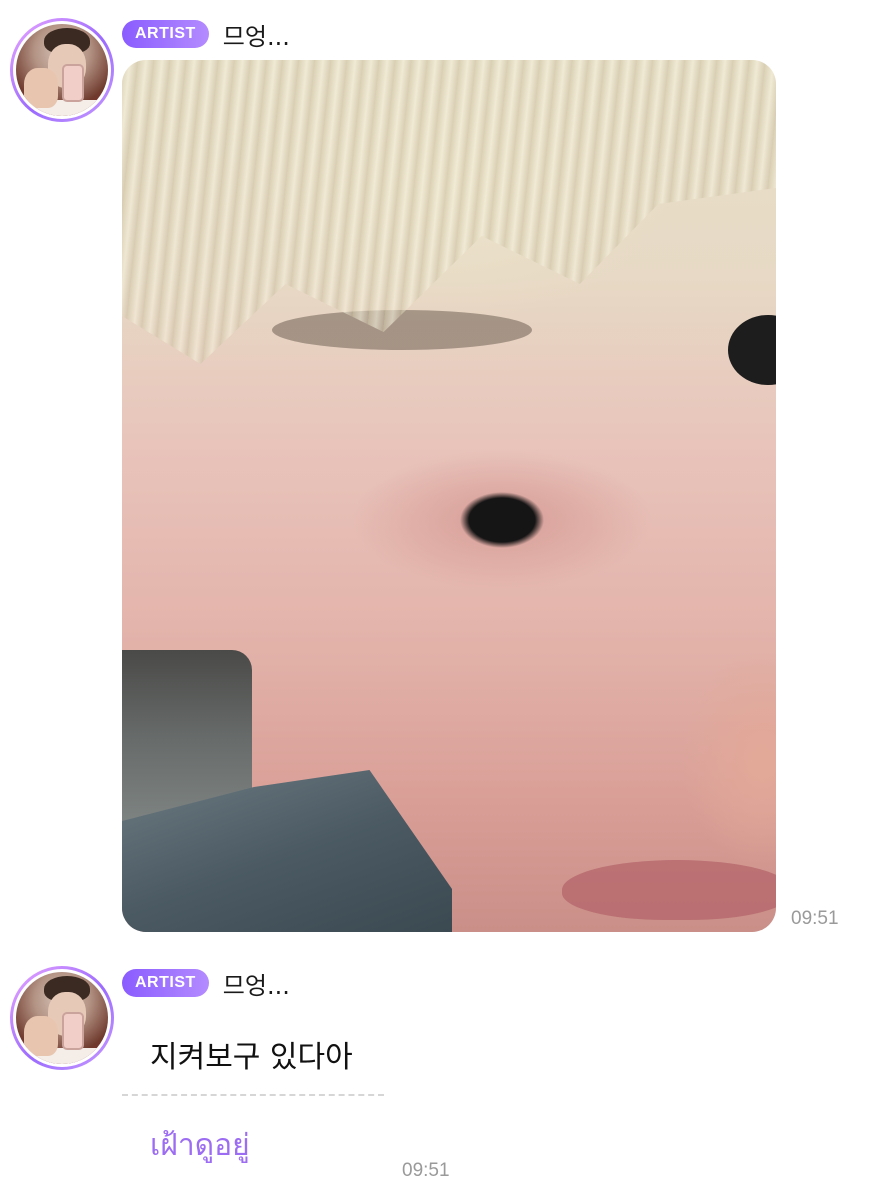 The image size is (875, 1200). Describe the element at coordinates (251, 1057) in the screenshot. I see `message-text: 지켜보구 있다아` at that location.